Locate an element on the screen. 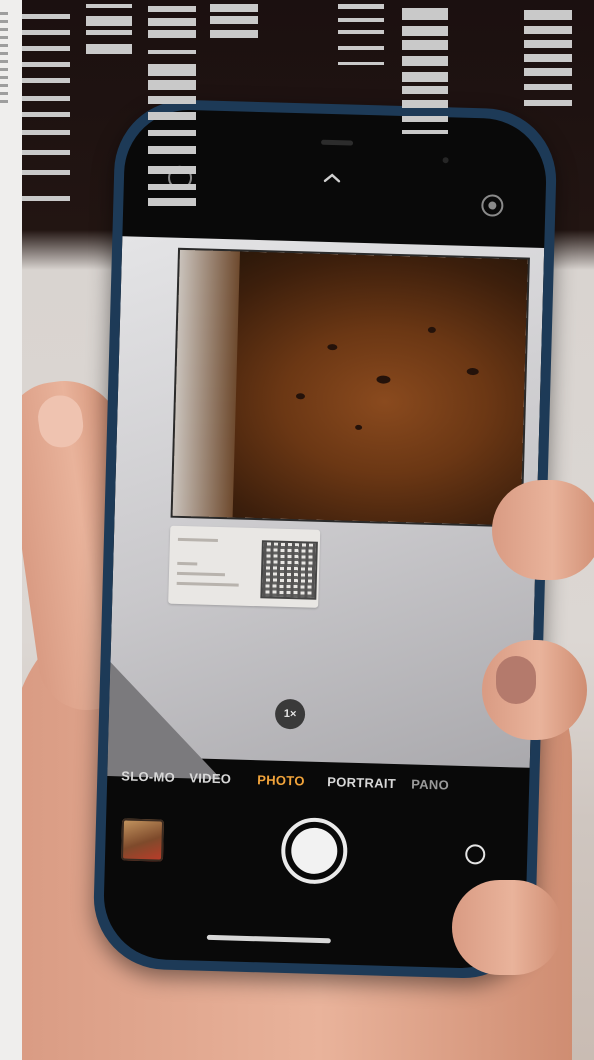 The height and width of the screenshot is (1060, 594). thumb-nail is located at coordinates (61, 421).